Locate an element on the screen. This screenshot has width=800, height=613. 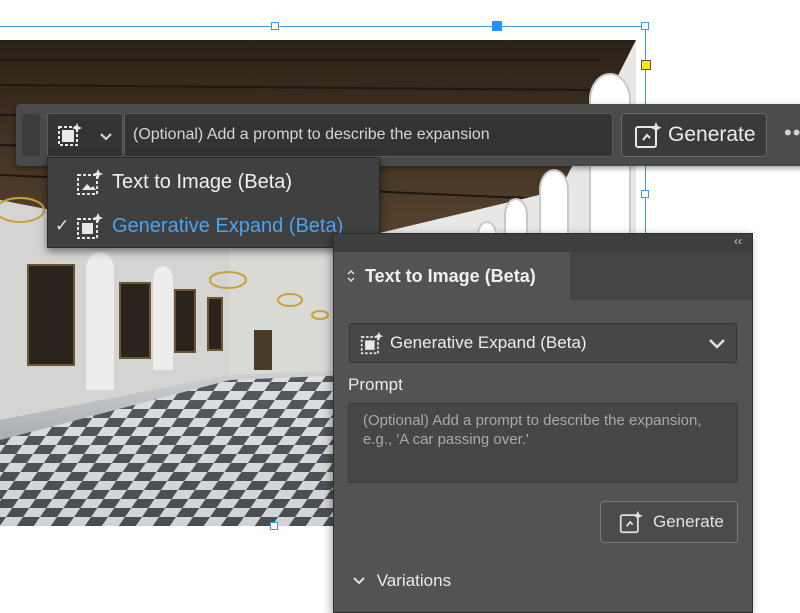
menu-item-generative-expand: ✓ Generative Expand (Beta) is located at coordinates (213, 226).